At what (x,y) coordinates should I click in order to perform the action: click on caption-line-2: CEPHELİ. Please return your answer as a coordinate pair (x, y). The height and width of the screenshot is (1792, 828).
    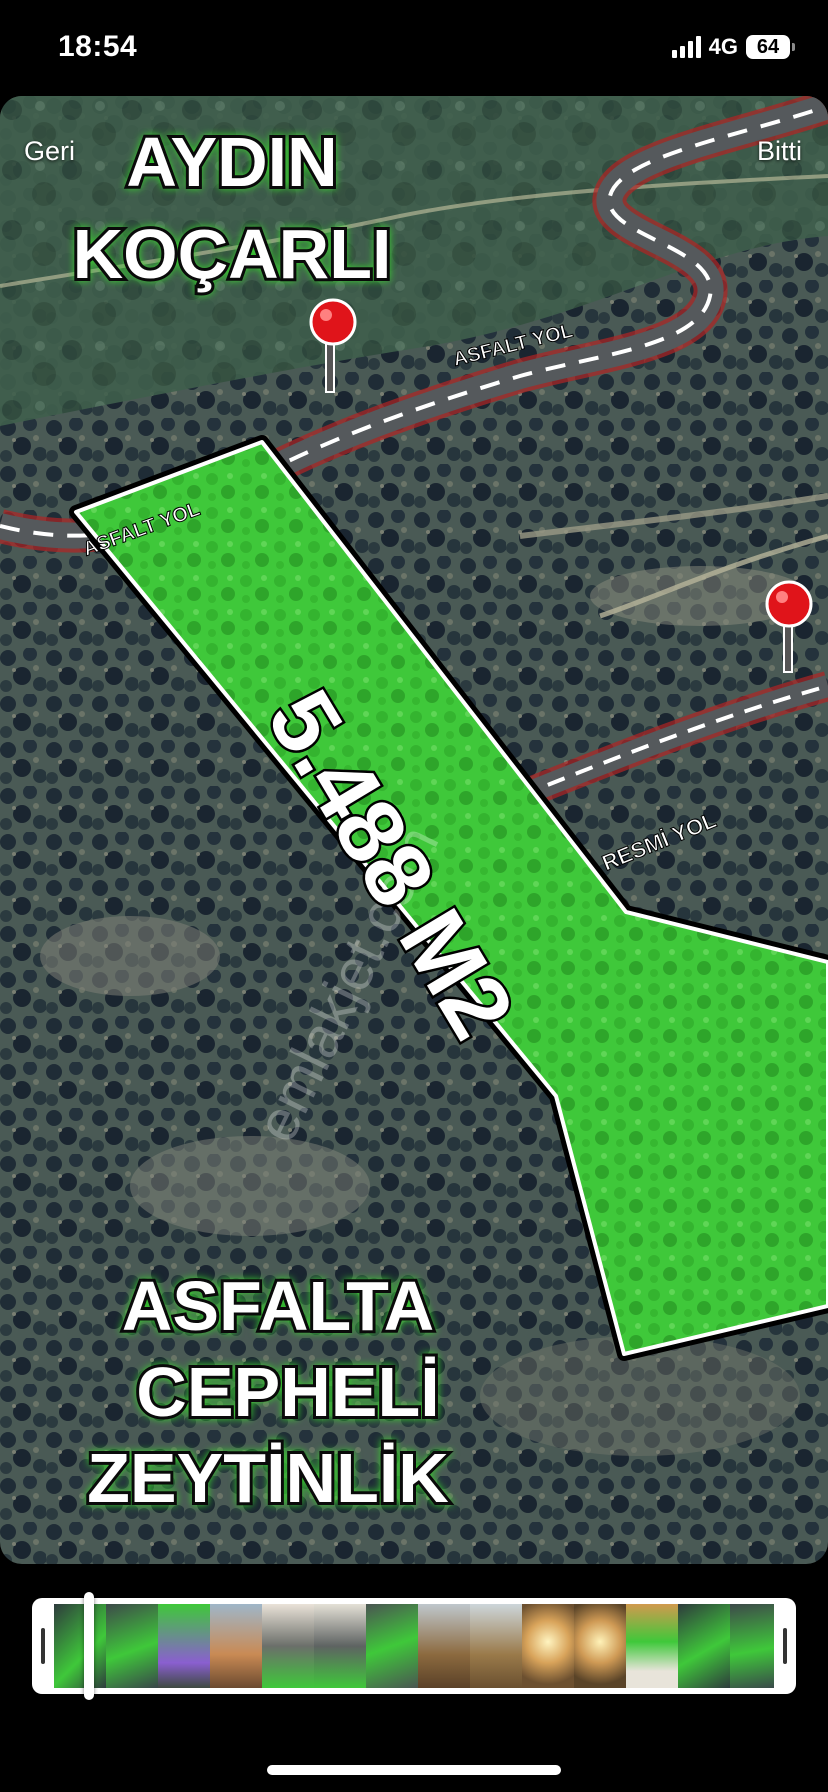
    Looking at the image, I should click on (287, 1392).